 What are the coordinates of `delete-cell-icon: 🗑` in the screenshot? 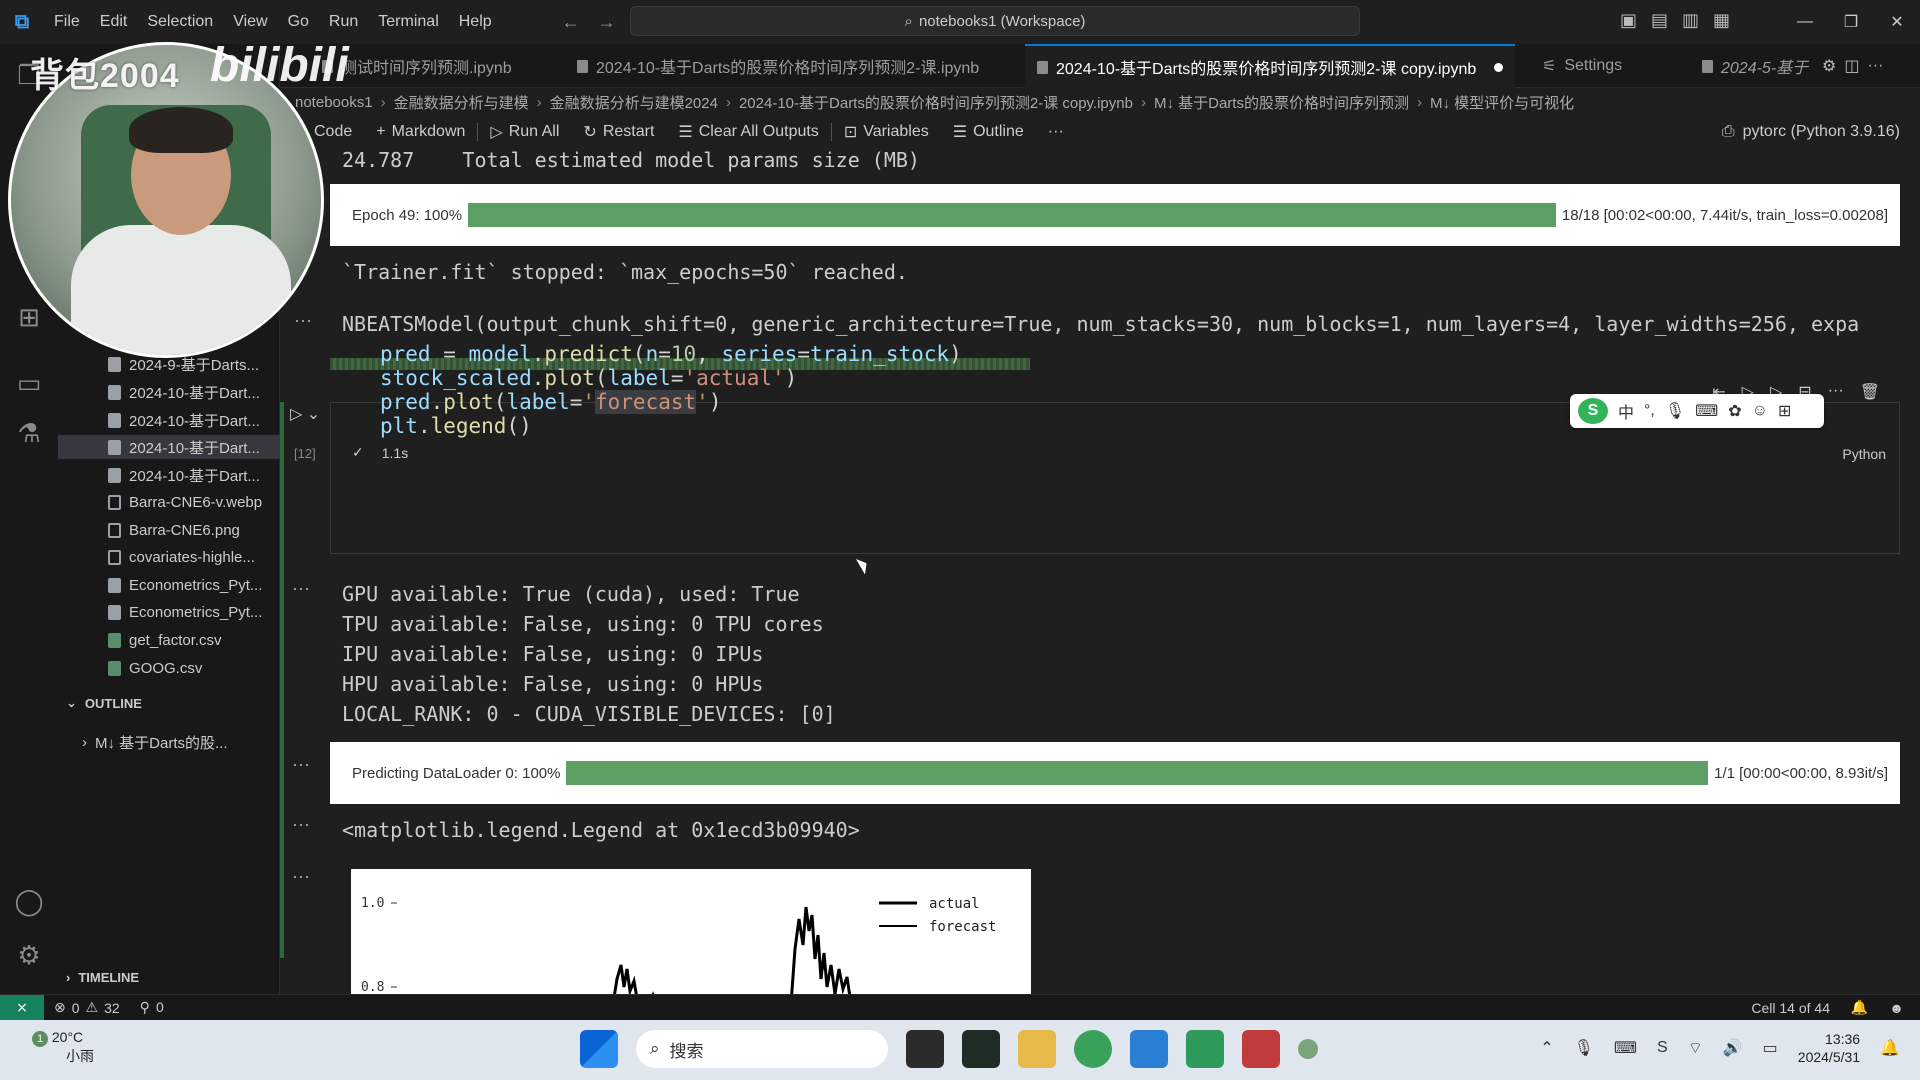 It's located at (1870, 392).